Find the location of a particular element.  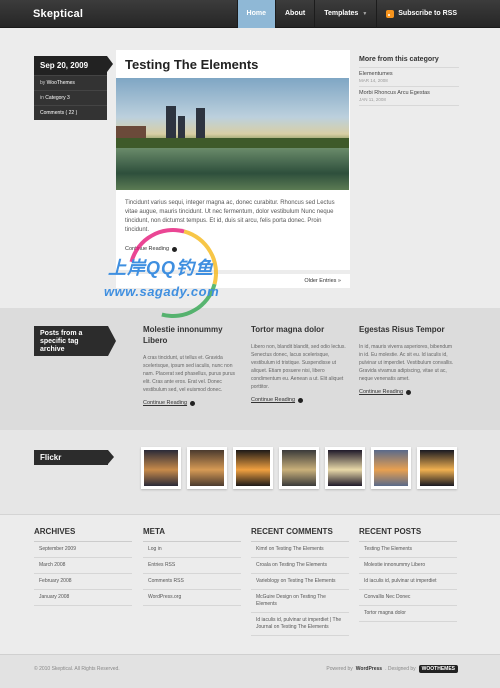

nav-templates: Templates ▼ is located at coordinates (345, 14).